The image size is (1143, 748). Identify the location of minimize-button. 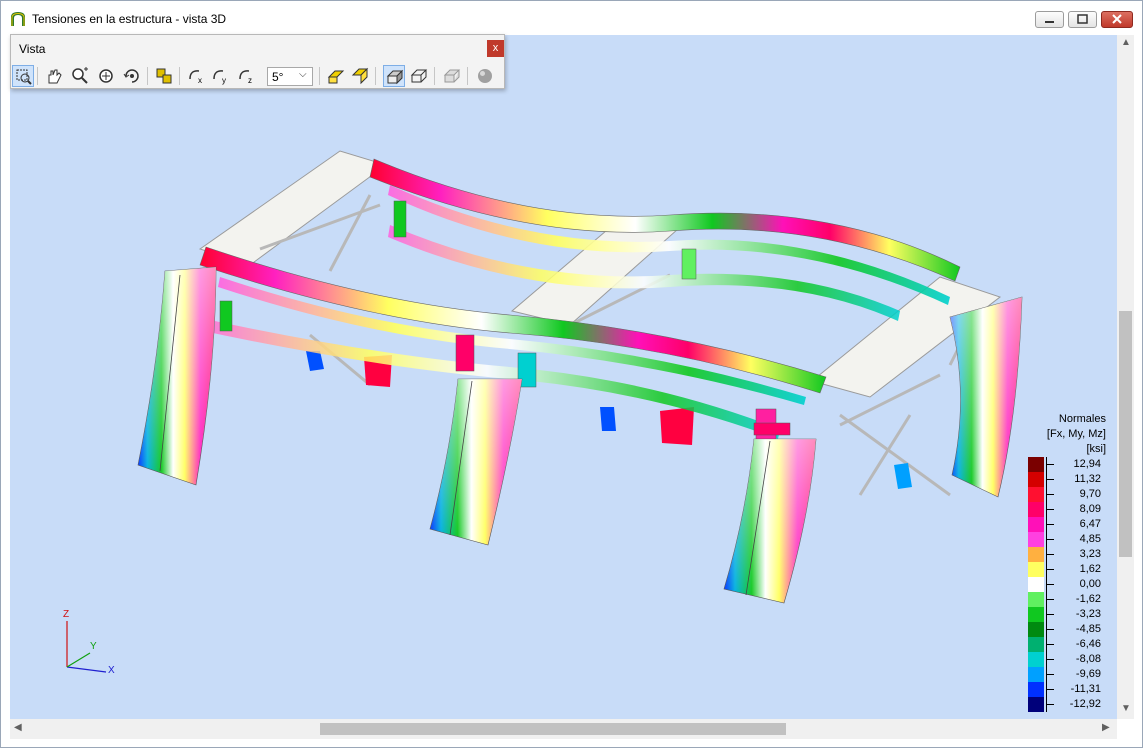
(1049, 19).